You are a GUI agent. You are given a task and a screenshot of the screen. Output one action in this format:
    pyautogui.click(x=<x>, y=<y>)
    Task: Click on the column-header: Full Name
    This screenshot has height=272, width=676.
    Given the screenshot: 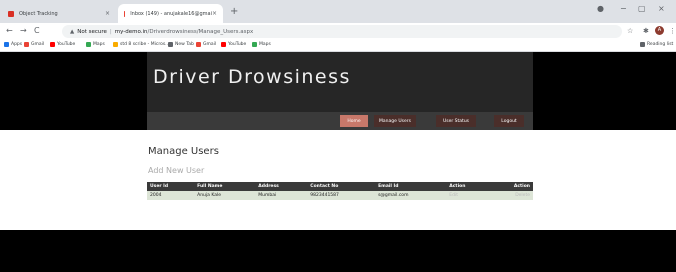 What is the action you would take?
    pyautogui.click(x=225, y=186)
    